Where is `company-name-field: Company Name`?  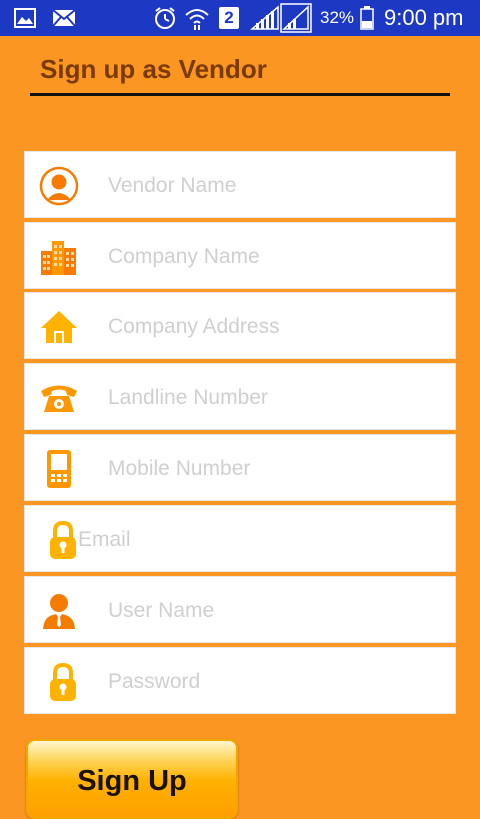 company-name-field: Company Name is located at coordinates (240, 255).